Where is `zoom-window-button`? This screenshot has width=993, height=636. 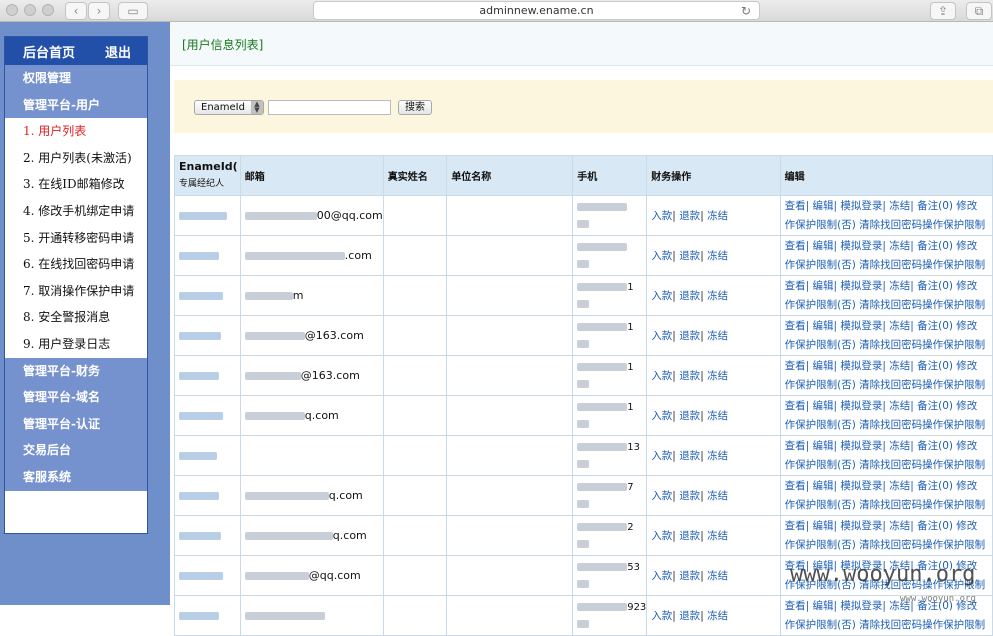 zoom-window-button is located at coordinates (48, 10).